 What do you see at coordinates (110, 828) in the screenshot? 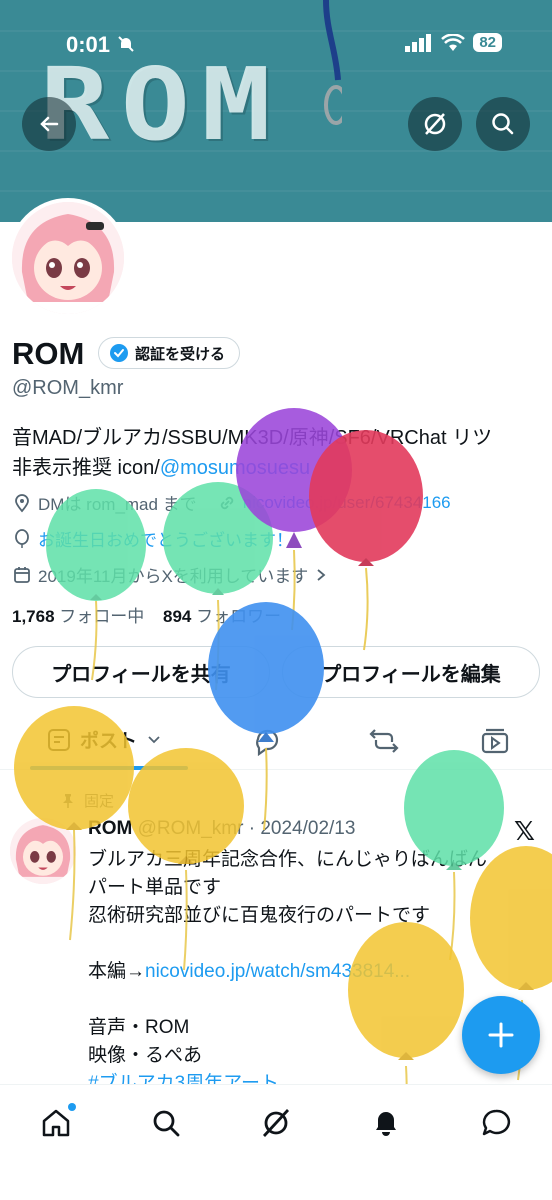
I see `post-author-name: ROM` at bounding box center [110, 828].